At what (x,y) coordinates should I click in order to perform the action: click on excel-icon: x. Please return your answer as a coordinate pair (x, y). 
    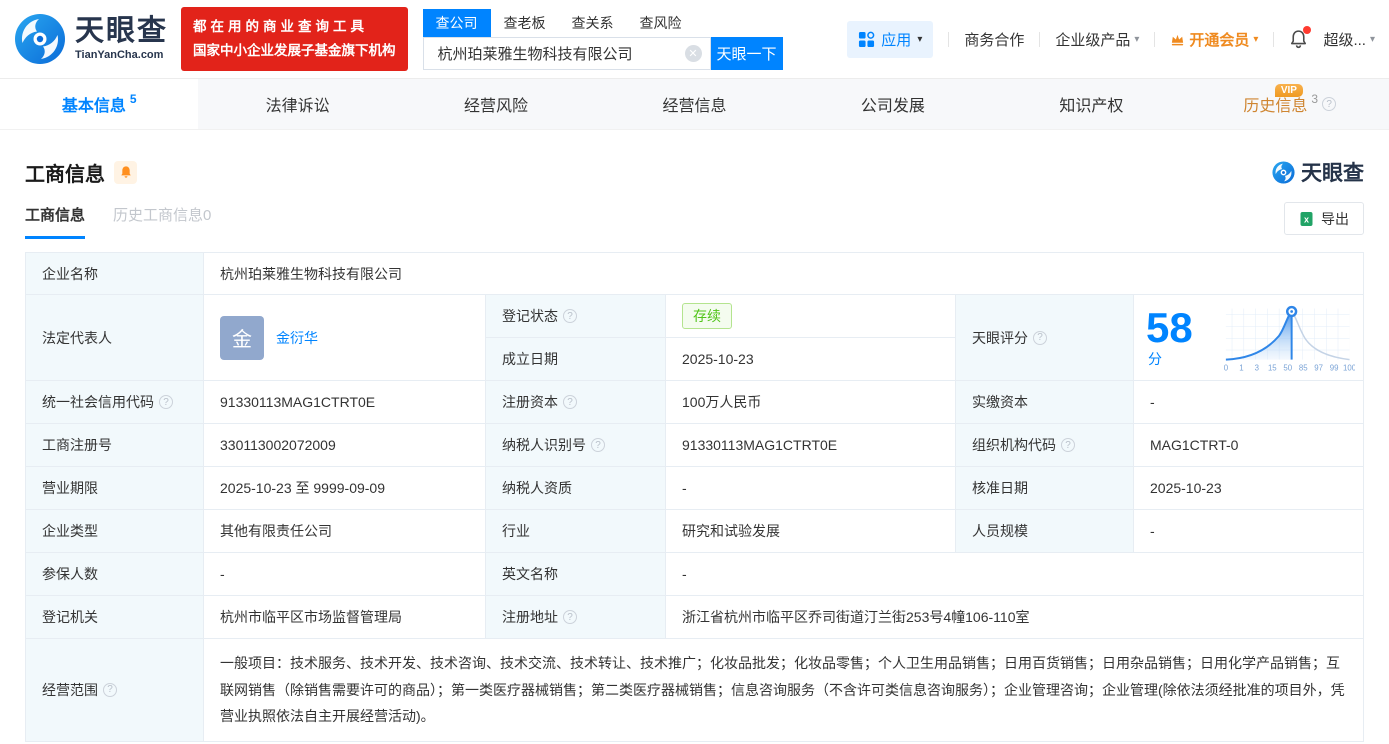
    Looking at the image, I should click on (1306, 218).